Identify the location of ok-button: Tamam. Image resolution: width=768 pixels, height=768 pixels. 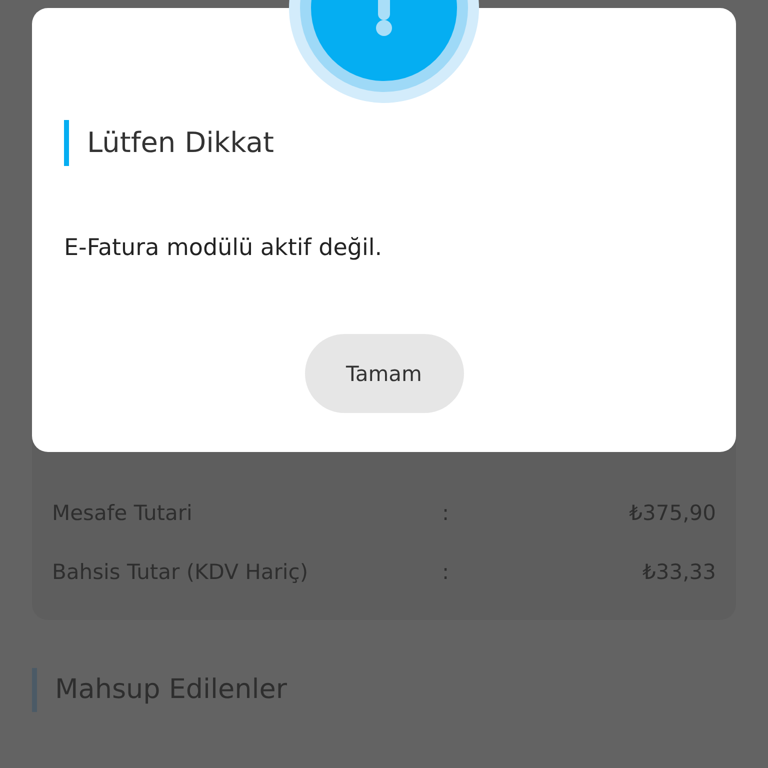
(384, 373).